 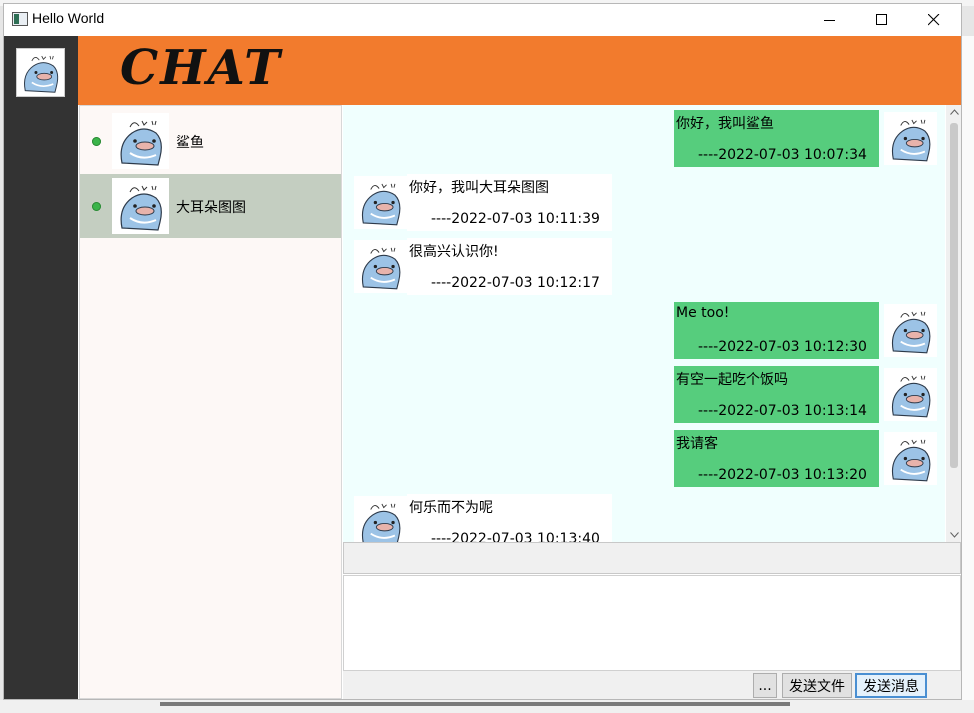 I want to click on contact-item-selected: 大耳朵图图, so click(x=210, y=206).